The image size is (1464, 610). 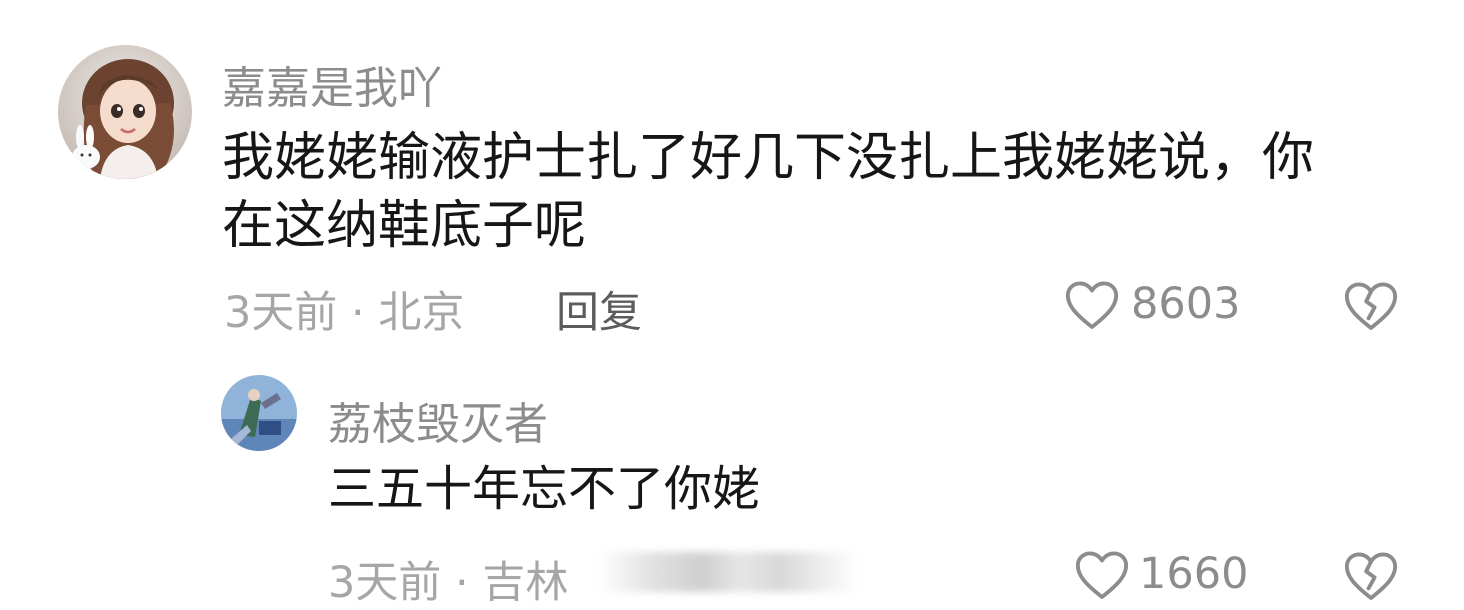 I want to click on comment-text: 三五十年忘不了你姥, so click(x=544, y=489).